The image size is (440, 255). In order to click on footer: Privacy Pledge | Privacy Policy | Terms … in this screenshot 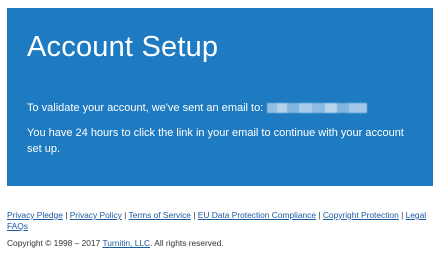, I will do `click(220, 229)`.